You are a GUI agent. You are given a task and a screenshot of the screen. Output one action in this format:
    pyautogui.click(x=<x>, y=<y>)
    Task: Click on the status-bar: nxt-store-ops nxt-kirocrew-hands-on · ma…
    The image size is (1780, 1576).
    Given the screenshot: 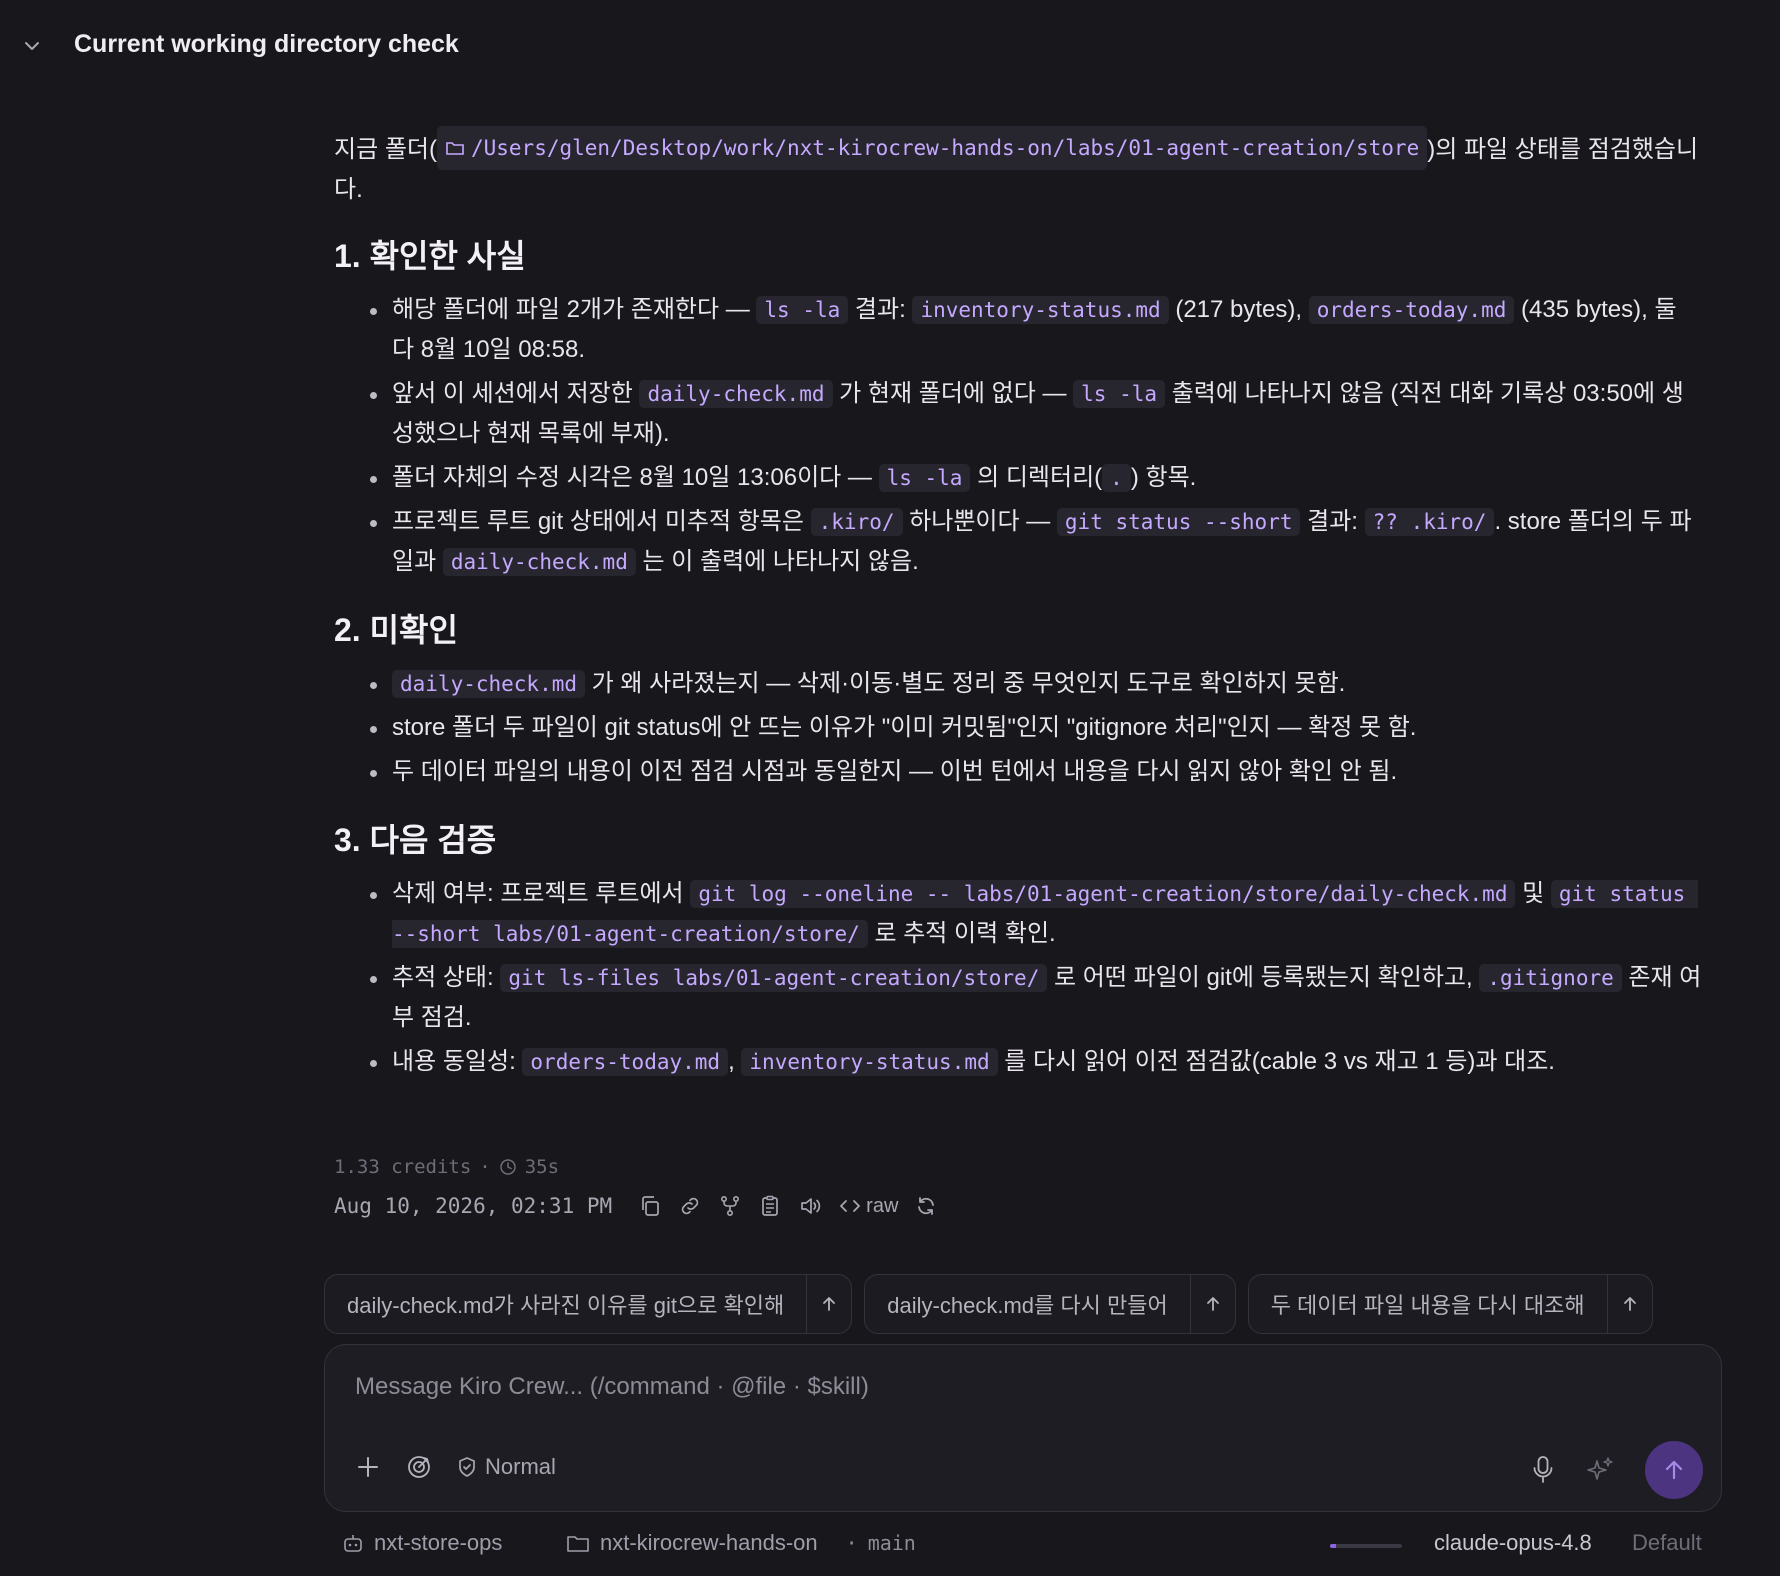 What is the action you would take?
    pyautogui.click(x=890, y=1546)
    